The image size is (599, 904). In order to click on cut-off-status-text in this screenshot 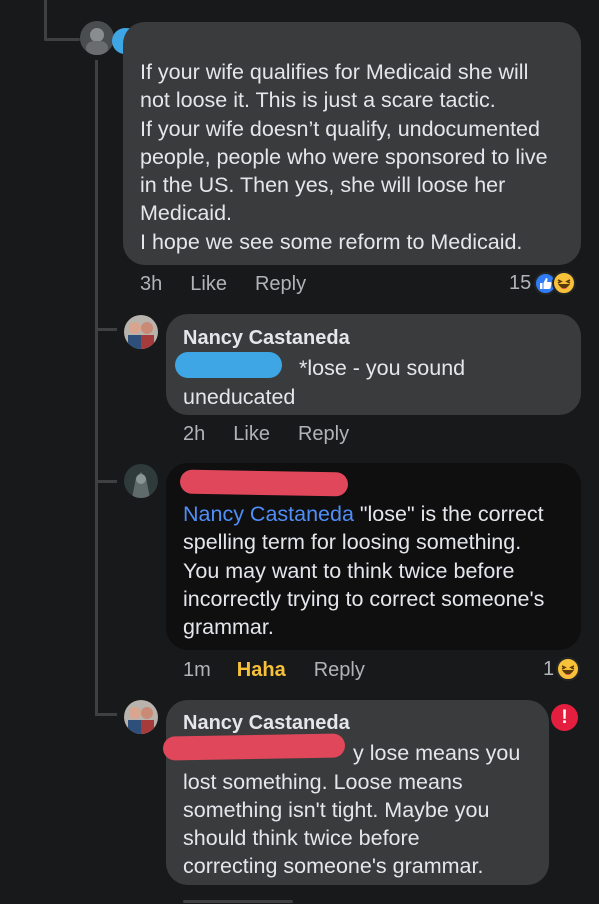, I will do `click(238, 899)`.